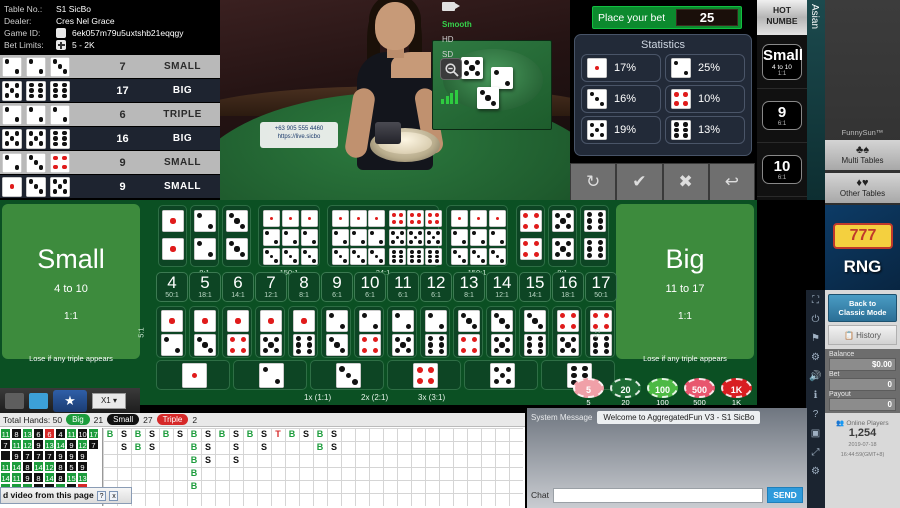 Image resolution: width=900 pixels, height=508 pixels. I want to click on screen-icon, so click(38, 400).